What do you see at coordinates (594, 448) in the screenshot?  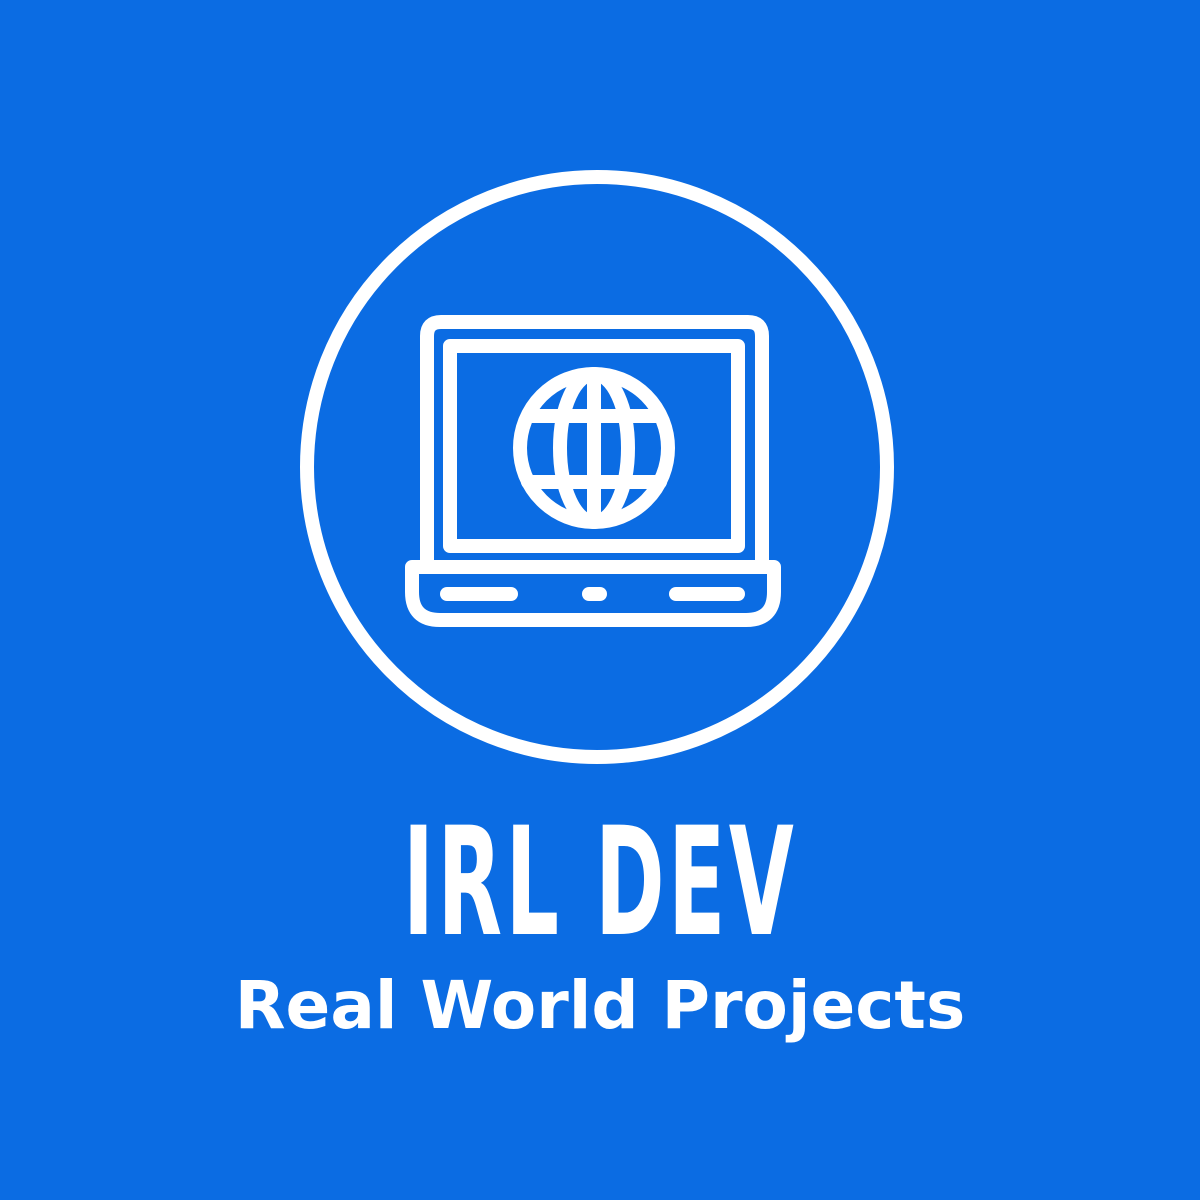 I see `globe-icon` at bounding box center [594, 448].